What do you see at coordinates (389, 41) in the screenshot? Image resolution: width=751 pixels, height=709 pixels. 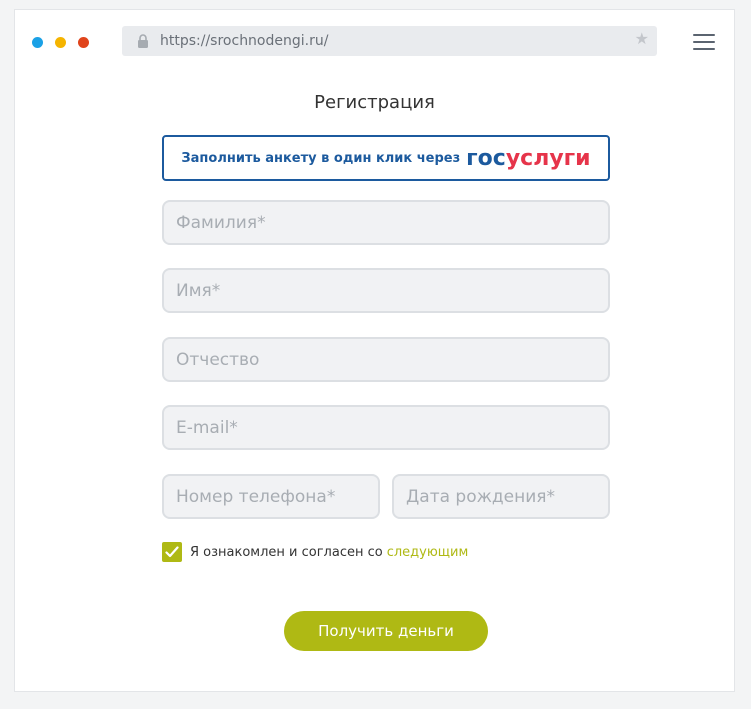 I see `address-bar: https://srochnodengi.ru/ ★` at bounding box center [389, 41].